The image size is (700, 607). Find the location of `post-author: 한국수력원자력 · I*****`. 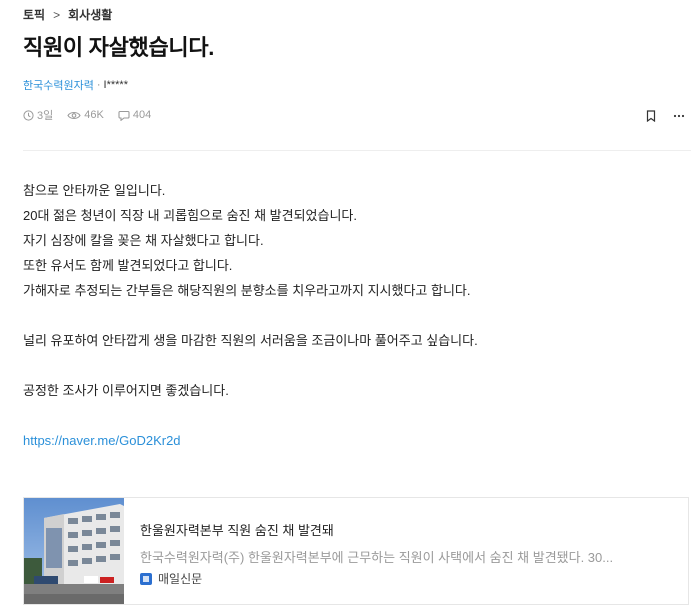

post-author: 한국수력원자력 · I***** is located at coordinates (75, 85).